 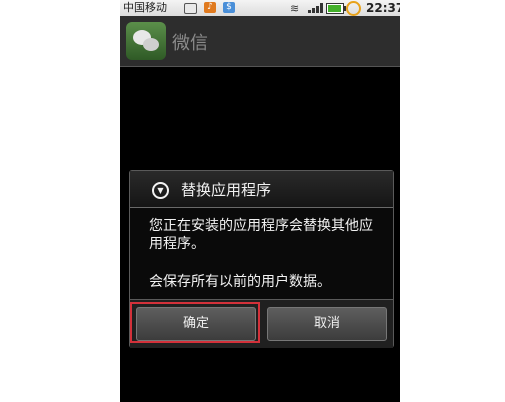 I want to click on status-bar: 中国移动 ♪ $ ≋ 22:37, so click(x=260, y=8).